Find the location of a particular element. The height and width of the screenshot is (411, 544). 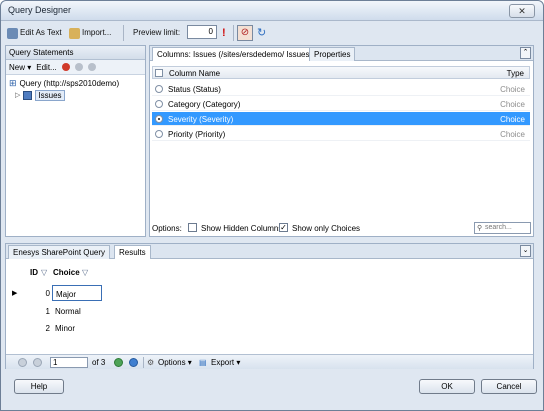

move-down-icon is located at coordinates (91, 67).